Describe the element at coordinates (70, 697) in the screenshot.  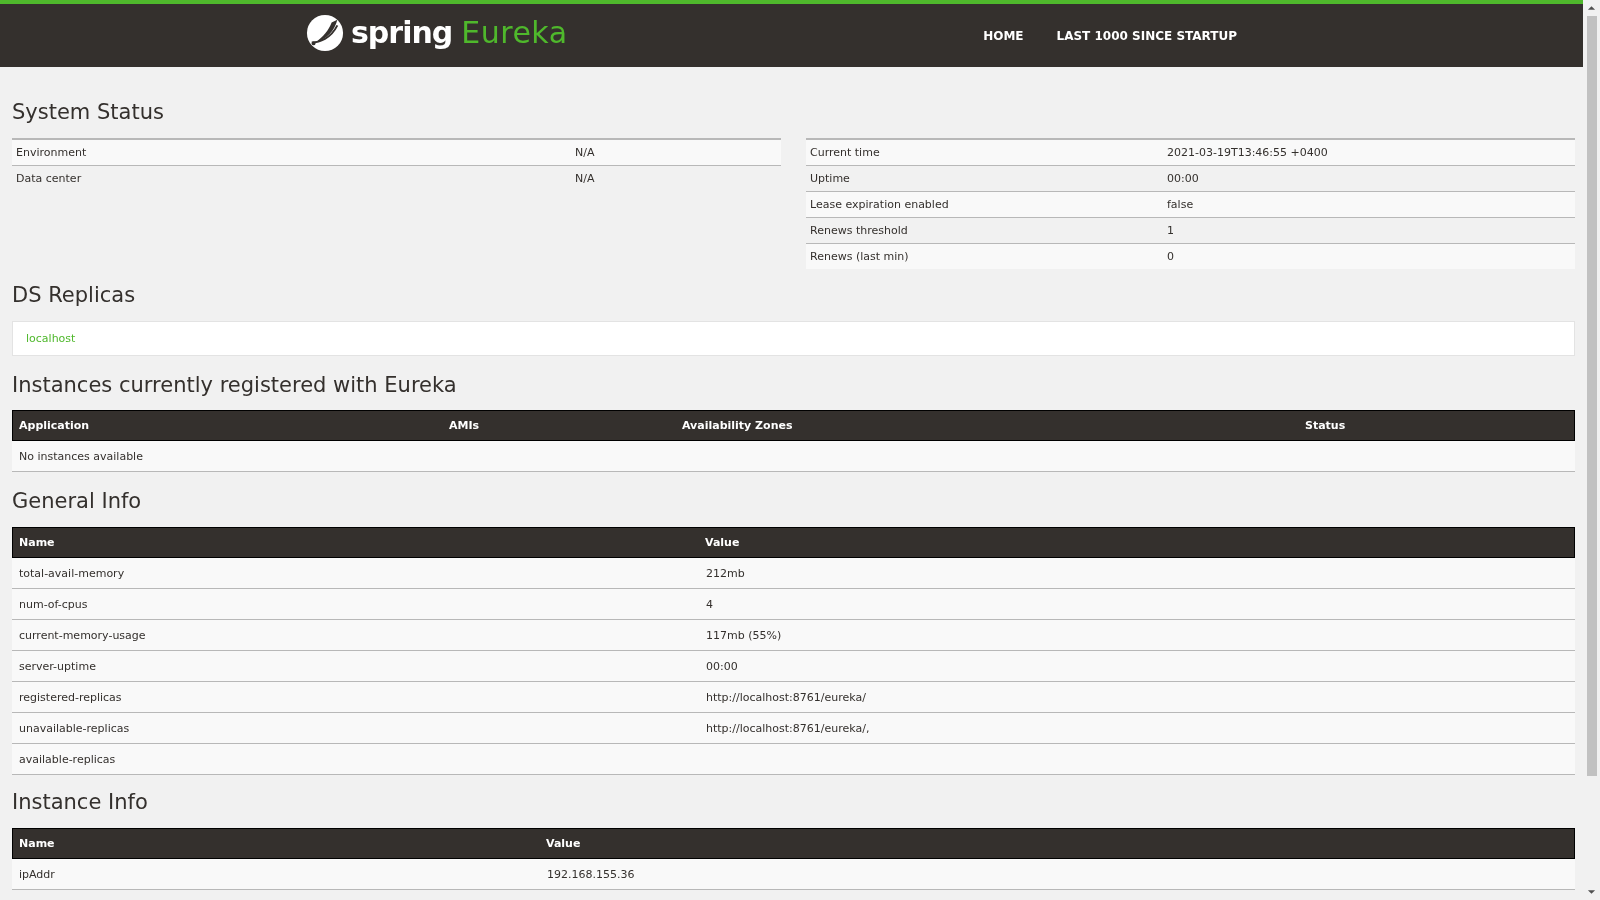
I see `table-cell-text: registered-replicas` at that location.